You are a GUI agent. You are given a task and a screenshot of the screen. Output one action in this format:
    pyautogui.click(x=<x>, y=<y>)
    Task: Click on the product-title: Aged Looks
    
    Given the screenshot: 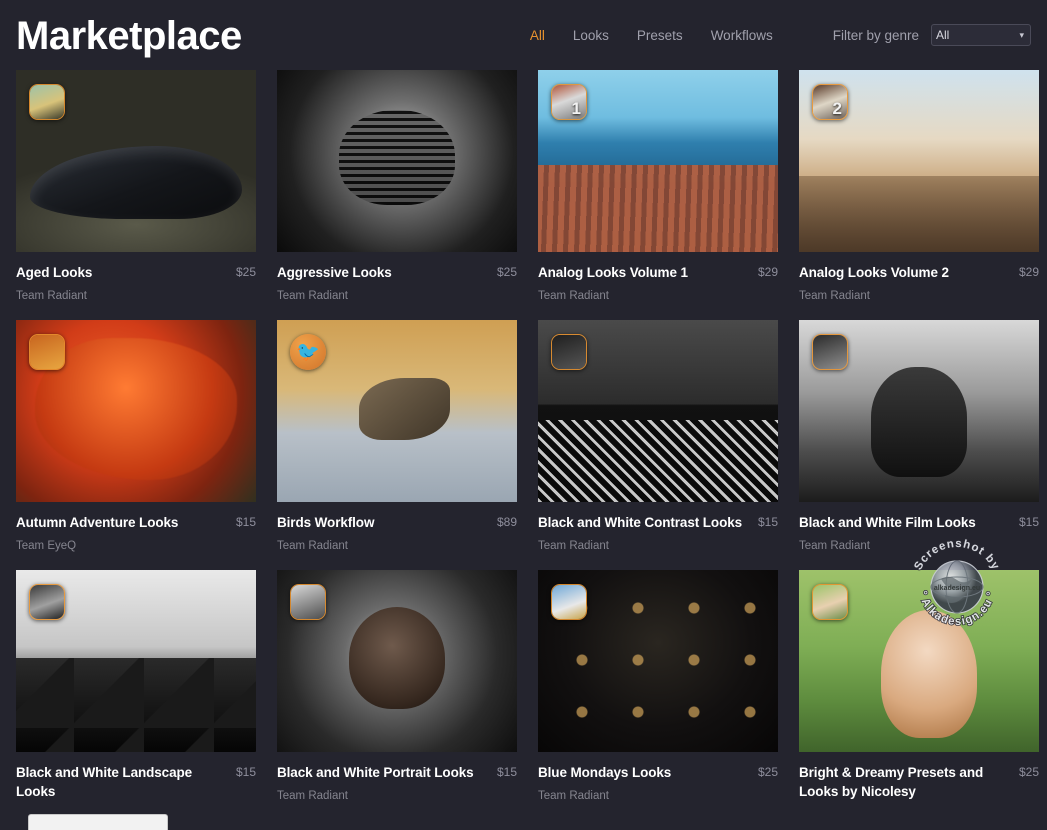 What is the action you would take?
    pyautogui.click(x=122, y=272)
    